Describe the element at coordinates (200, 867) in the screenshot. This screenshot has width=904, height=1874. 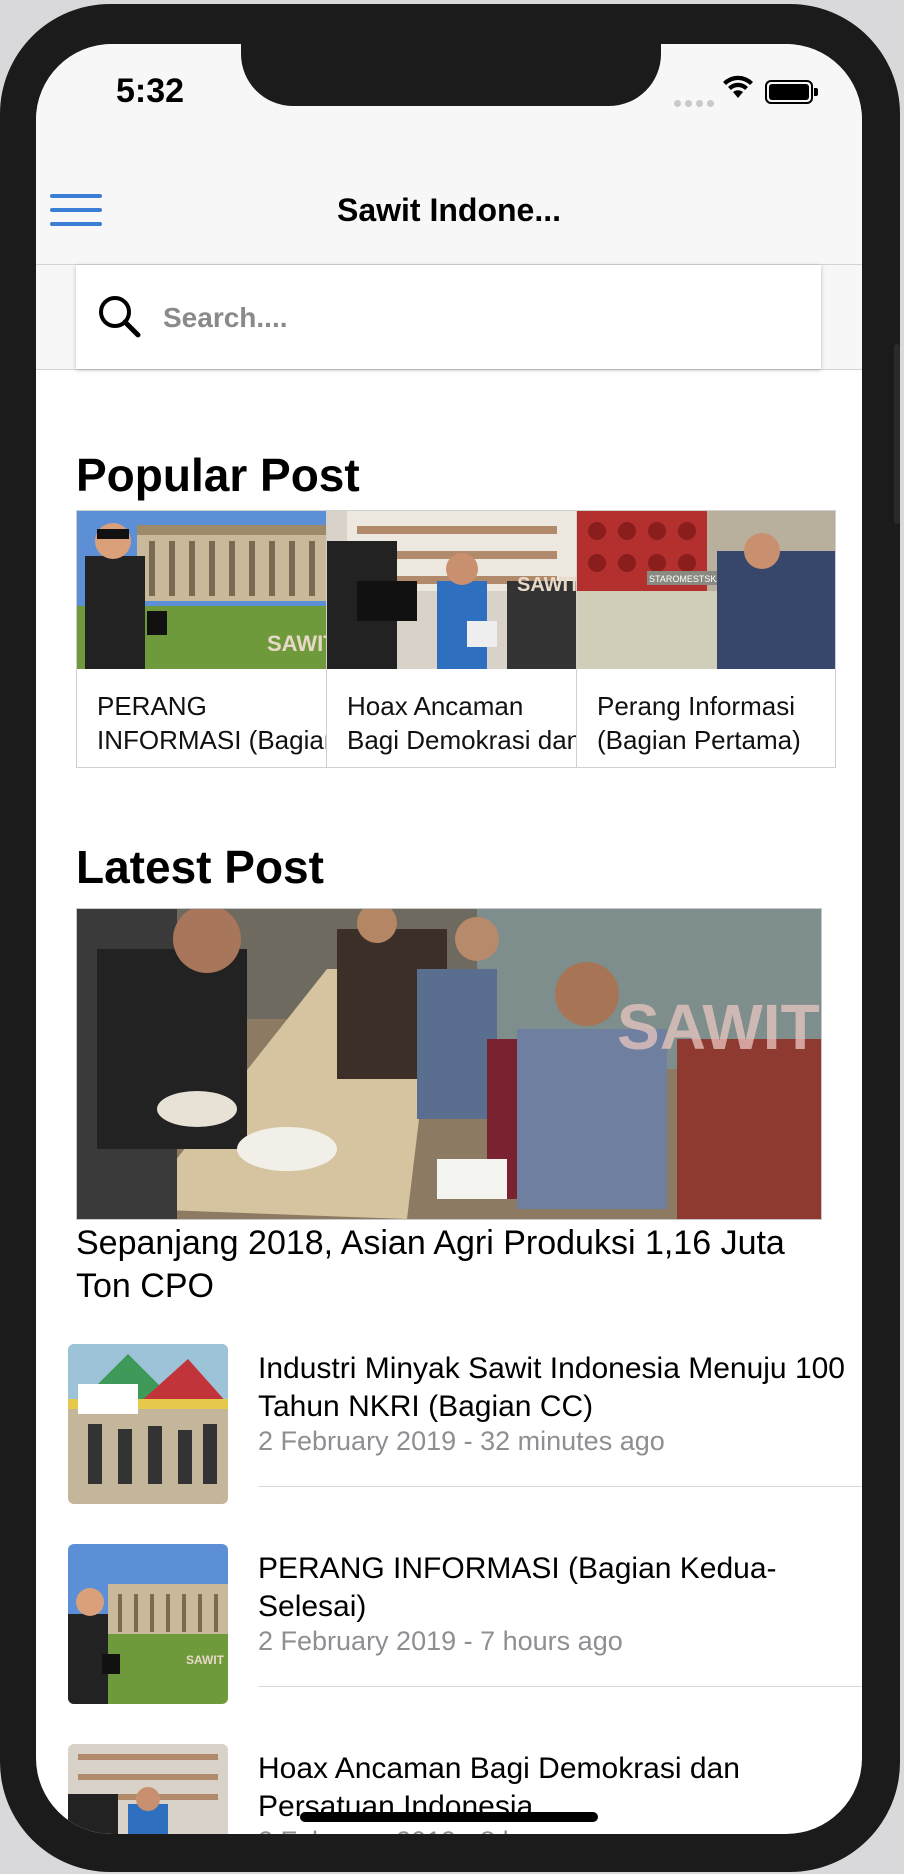
I see `latest-post-heading: Latest Post` at that location.